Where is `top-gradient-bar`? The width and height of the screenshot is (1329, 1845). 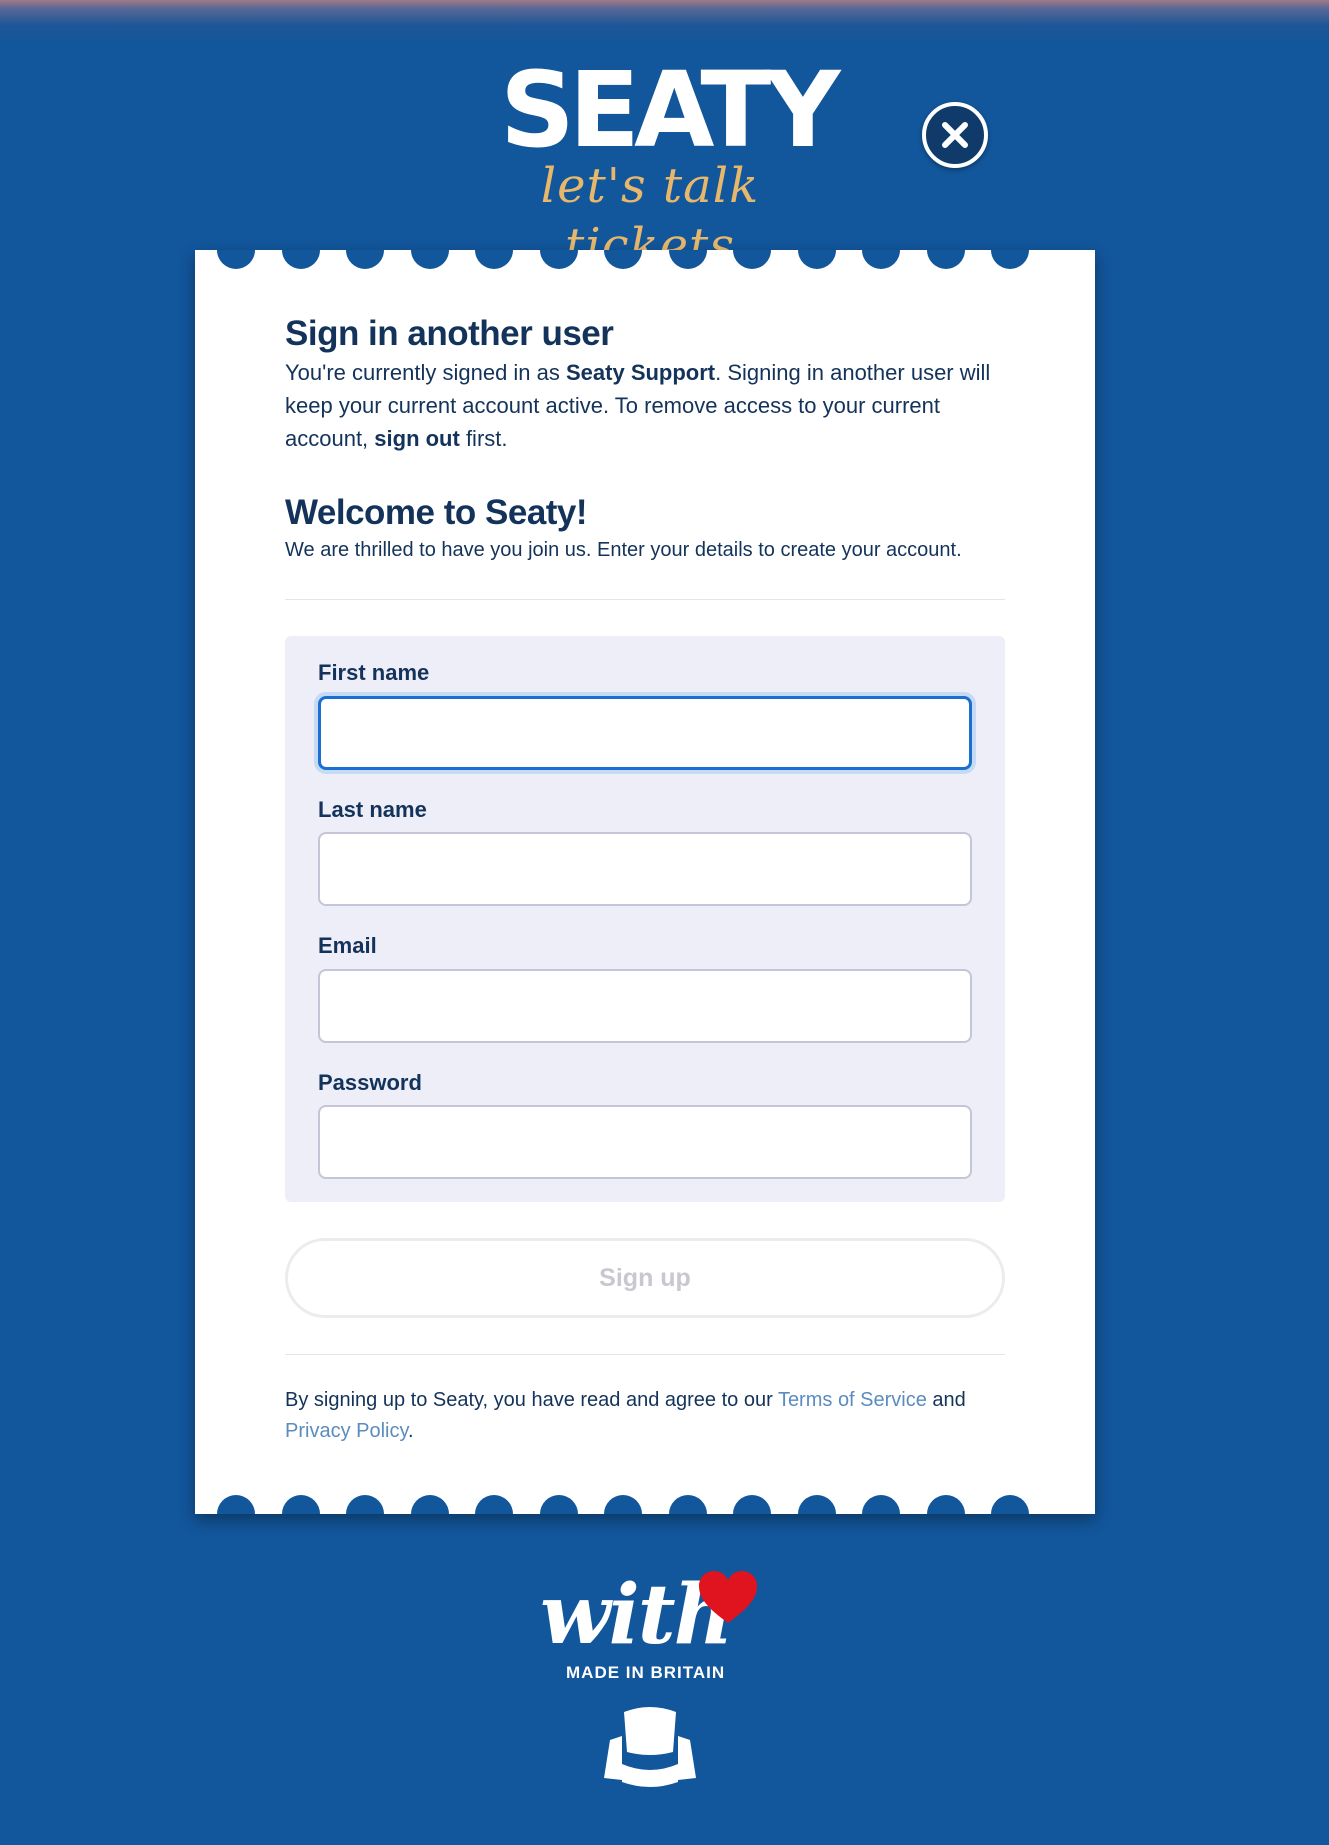
top-gradient-bar is located at coordinates (664, 23).